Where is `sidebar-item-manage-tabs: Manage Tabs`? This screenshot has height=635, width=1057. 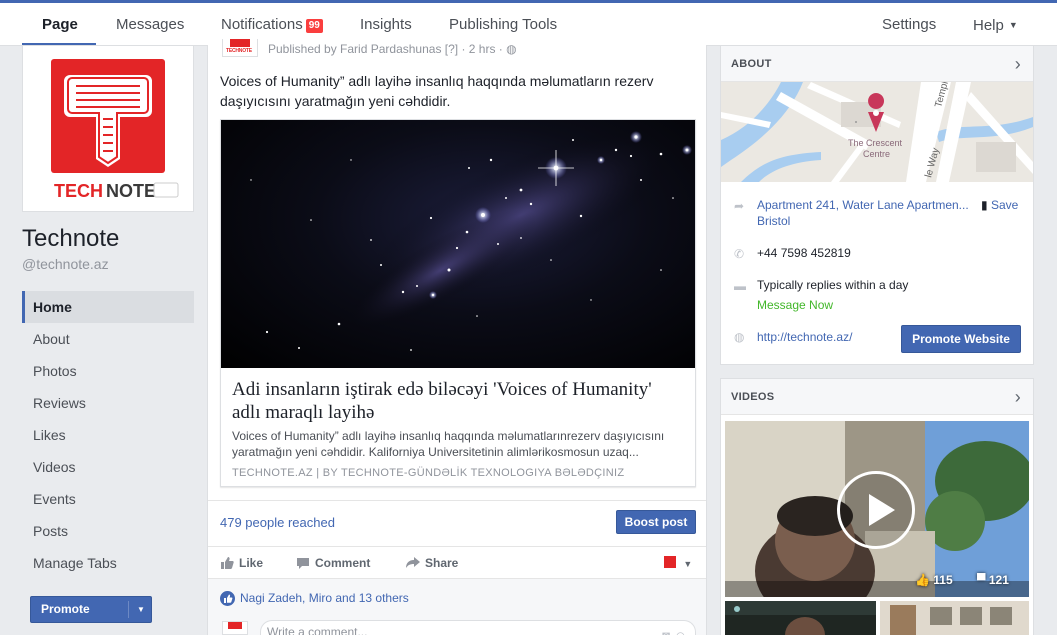
sidebar-item-manage-tabs: Manage Tabs is located at coordinates (108, 563).